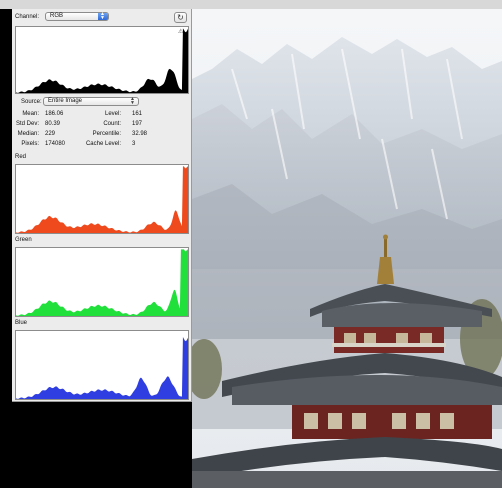  What do you see at coordinates (137, 114) in the screenshot?
I see `level-value: 161` at bounding box center [137, 114].